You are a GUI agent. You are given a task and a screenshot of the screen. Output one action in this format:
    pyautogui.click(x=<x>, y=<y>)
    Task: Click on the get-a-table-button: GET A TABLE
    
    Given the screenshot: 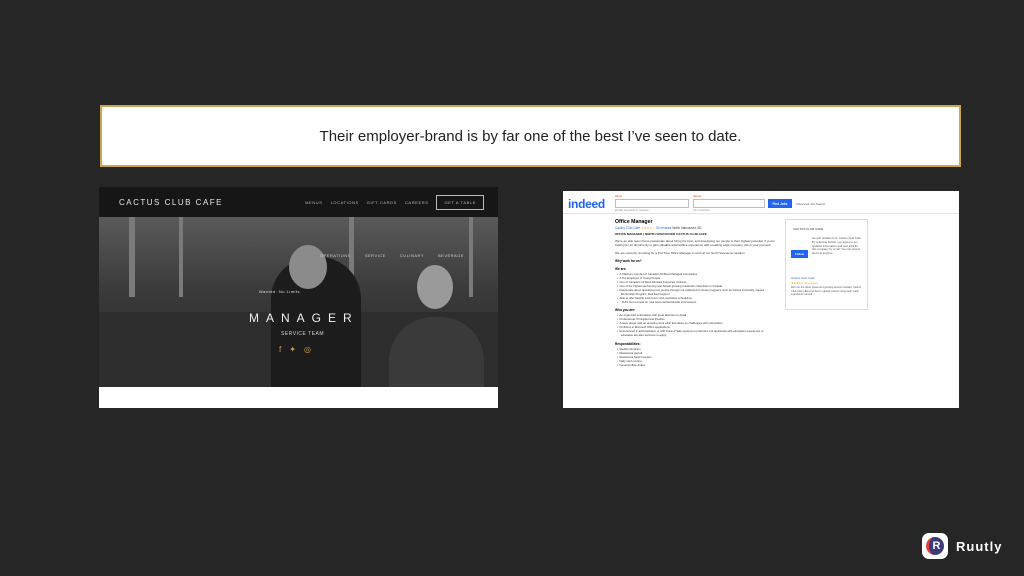 What is the action you would take?
    pyautogui.click(x=460, y=202)
    